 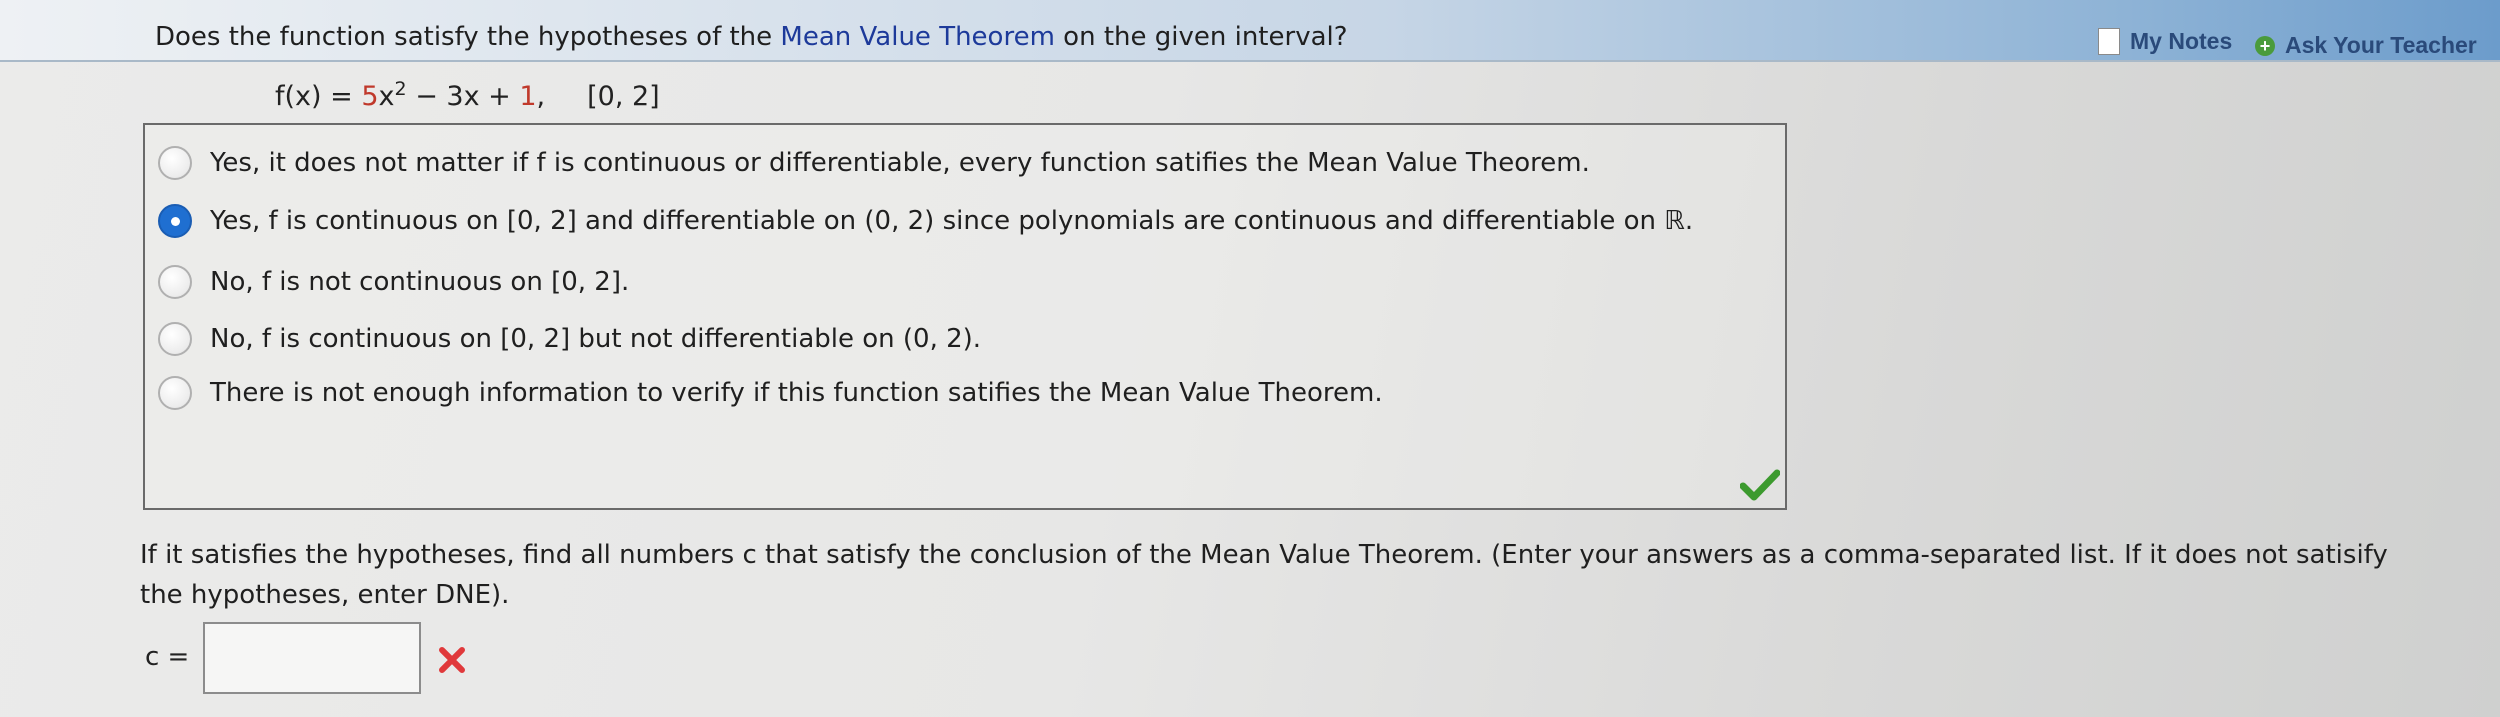 I want to click on correct-check-icon, so click(x=1760, y=485).